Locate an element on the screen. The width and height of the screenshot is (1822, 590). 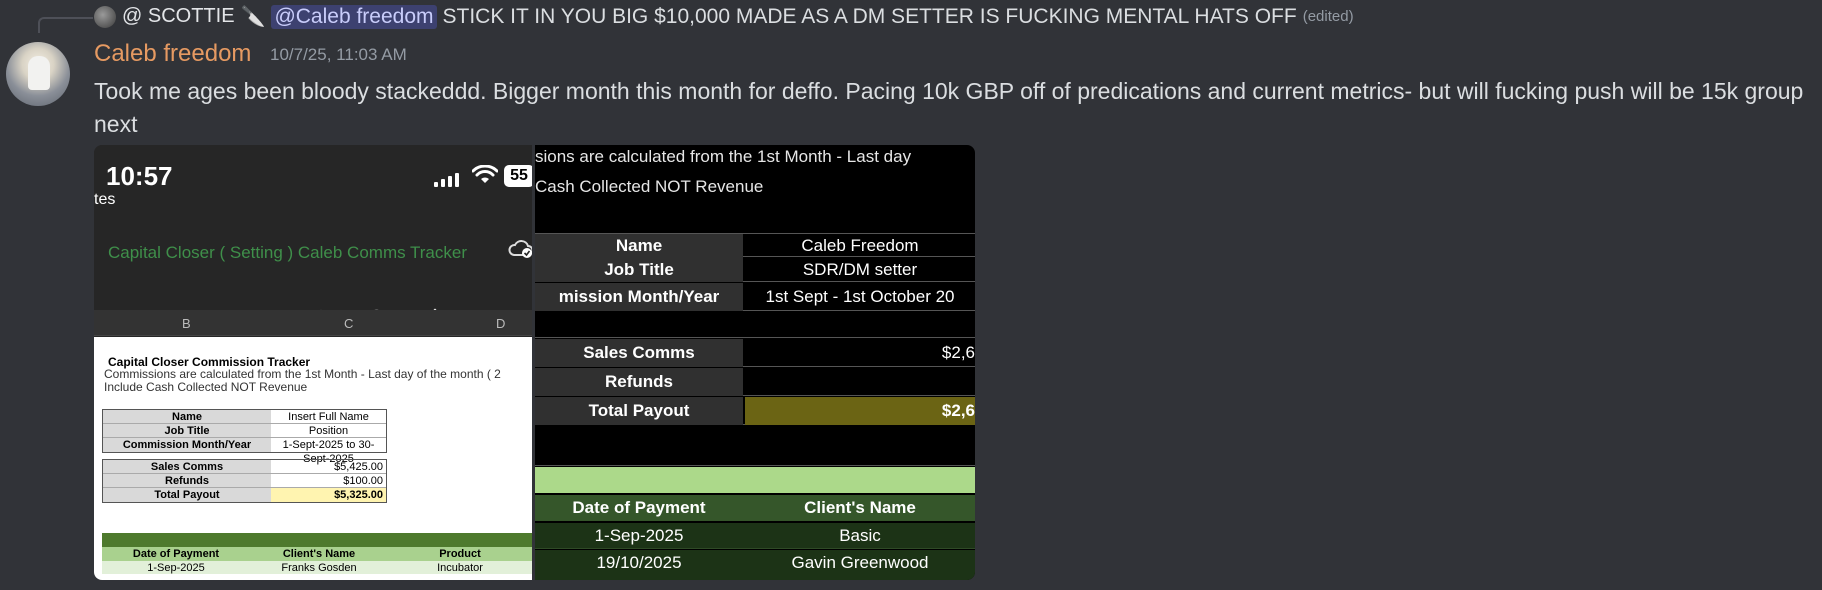
phone-clock: 10:57 is located at coordinates (139, 176).